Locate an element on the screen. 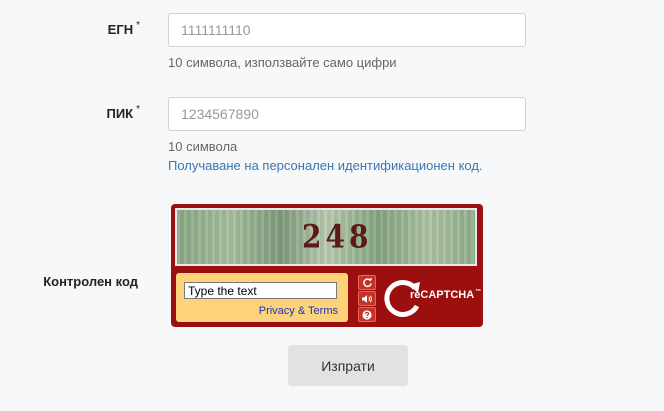 The image size is (664, 411). privacy-terms-link: Privacy & Terms is located at coordinates (298, 311).